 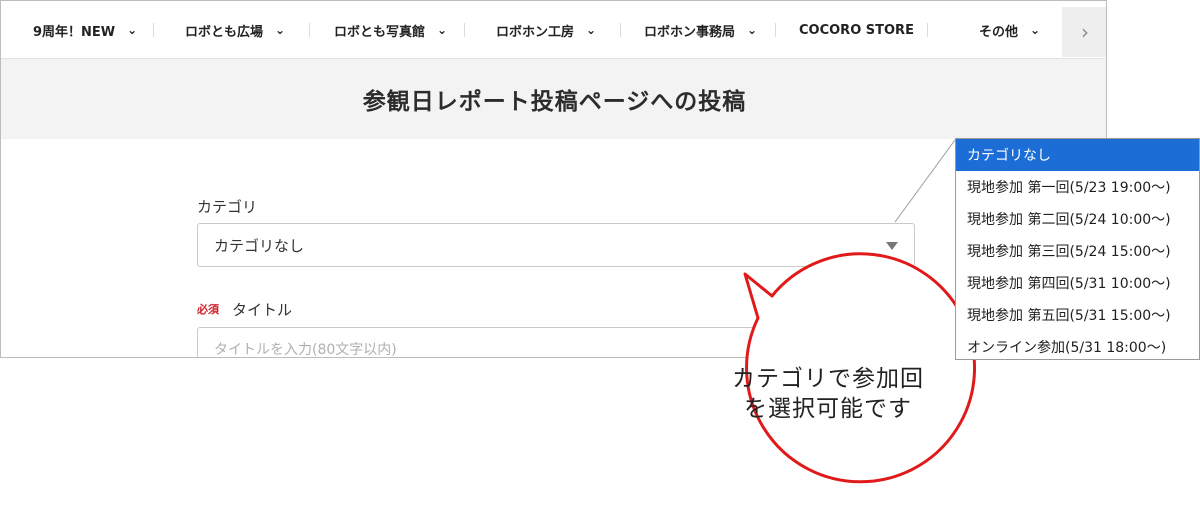 I want to click on dropdown-option: 現地参加 第四回(5/31 10:00～), so click(x=1077, y=283).